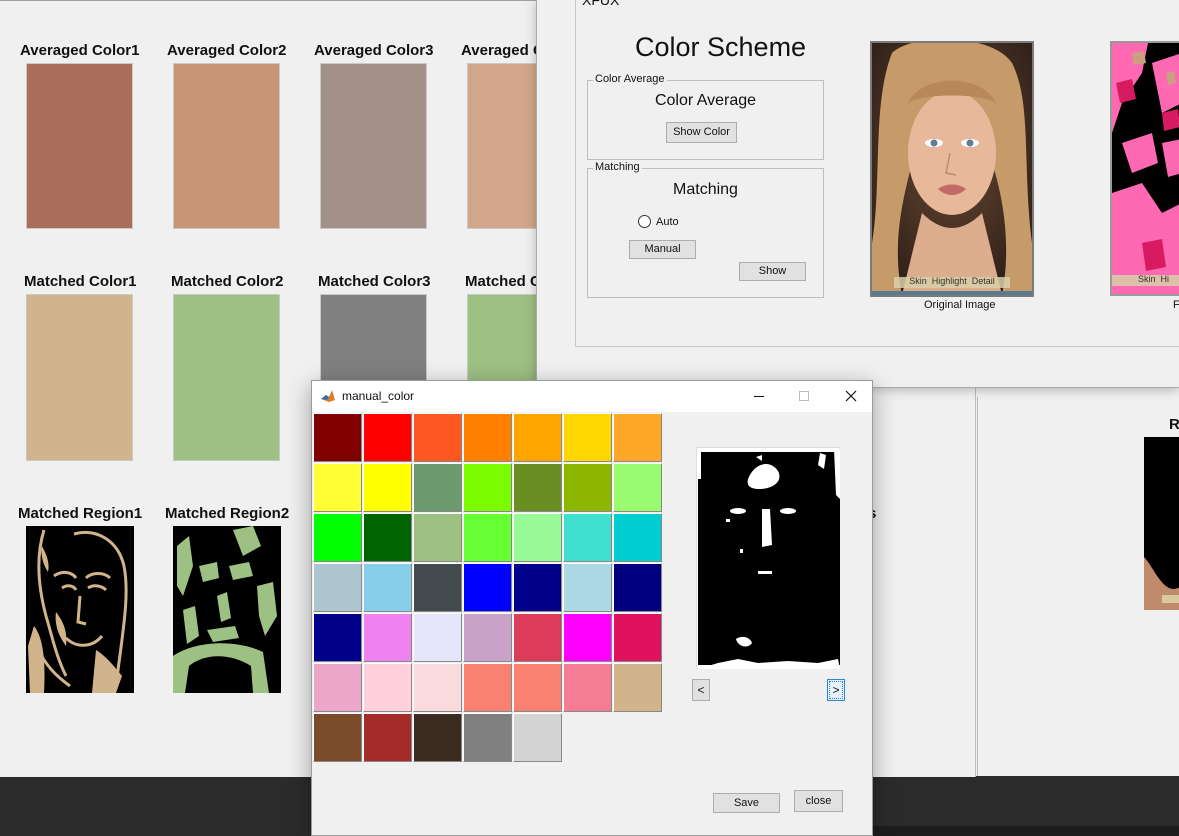 Image resolution: width=1179 pixels, height=836 pixels. What do you see at coordinates (227, 513) in the screenshot?
I see `matched-region2-title: Matched Region2` at bounding box center [227, 513].